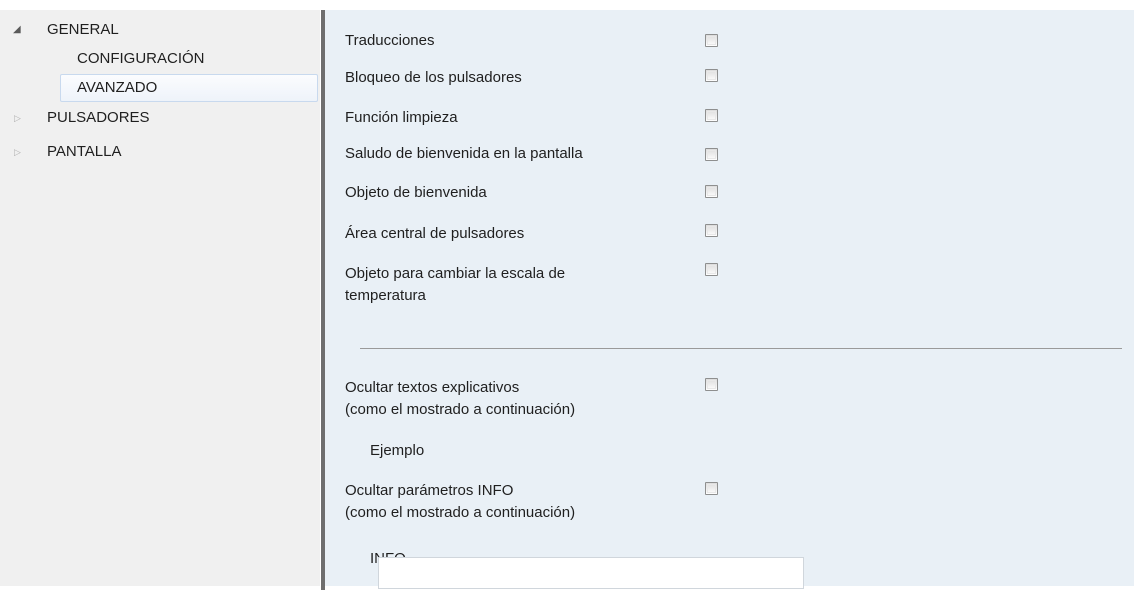 The image size is (1134, 590). Describe the element at coordinates (711, 191) in the screenshot. I see `checkbox-objeto-bienvenida` at that location.